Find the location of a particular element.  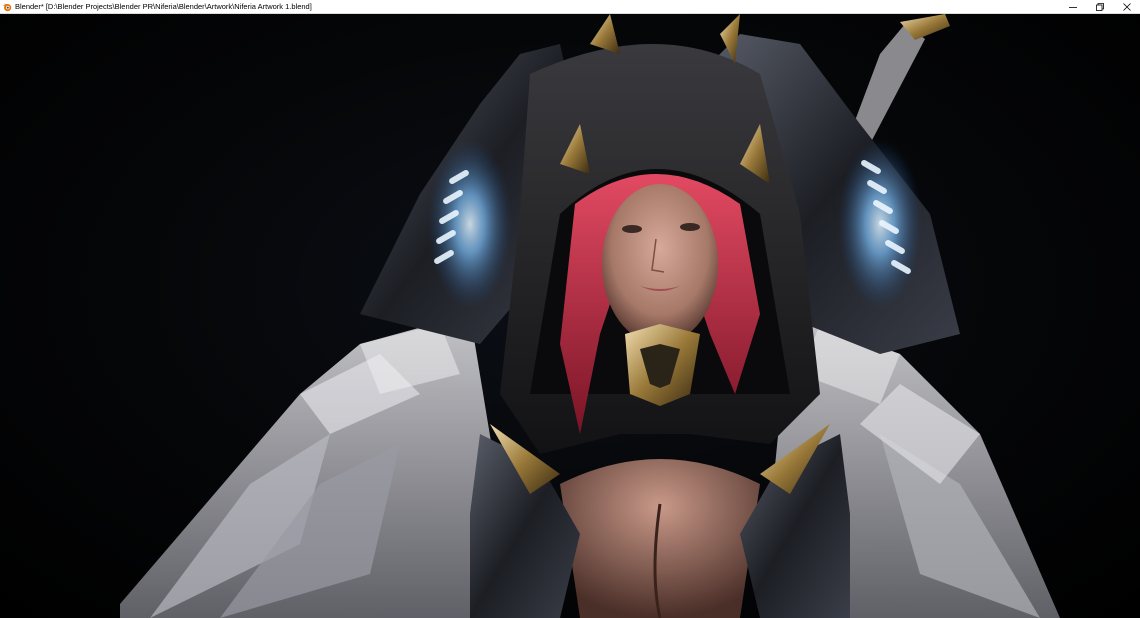

close-button is located at coordinates (1126, 7).